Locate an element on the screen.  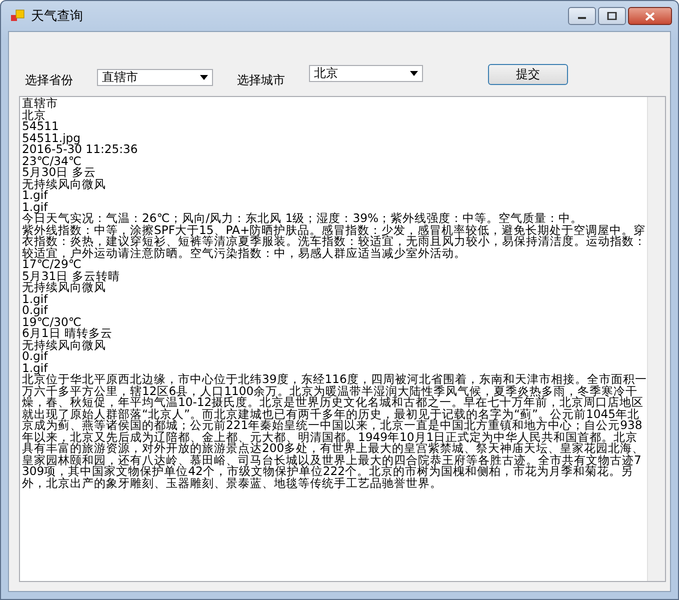
output-line: 5月30日 多云 is located at coordinates (59, 172).